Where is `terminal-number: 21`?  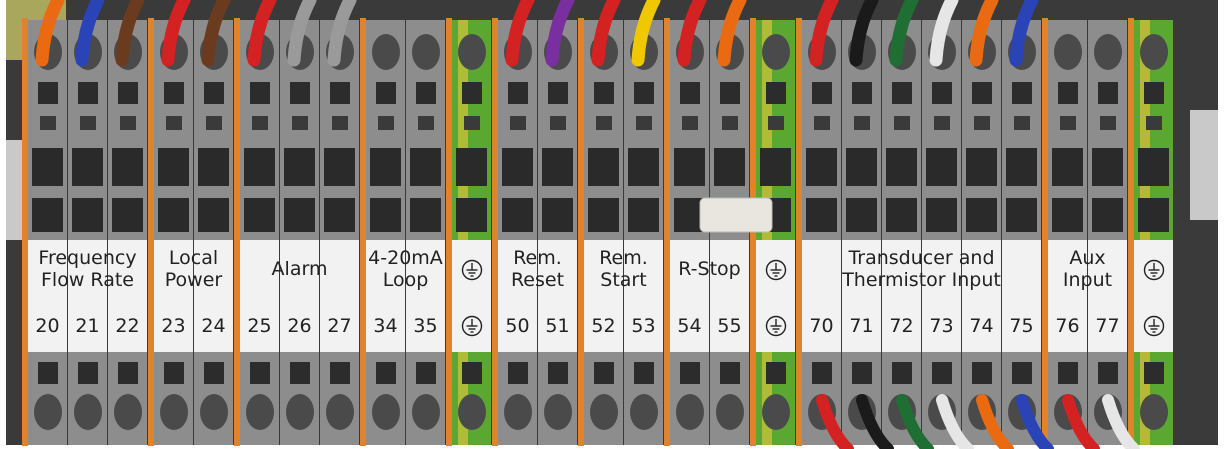
terminal-number: 21 is located at coordinates (87, 326).